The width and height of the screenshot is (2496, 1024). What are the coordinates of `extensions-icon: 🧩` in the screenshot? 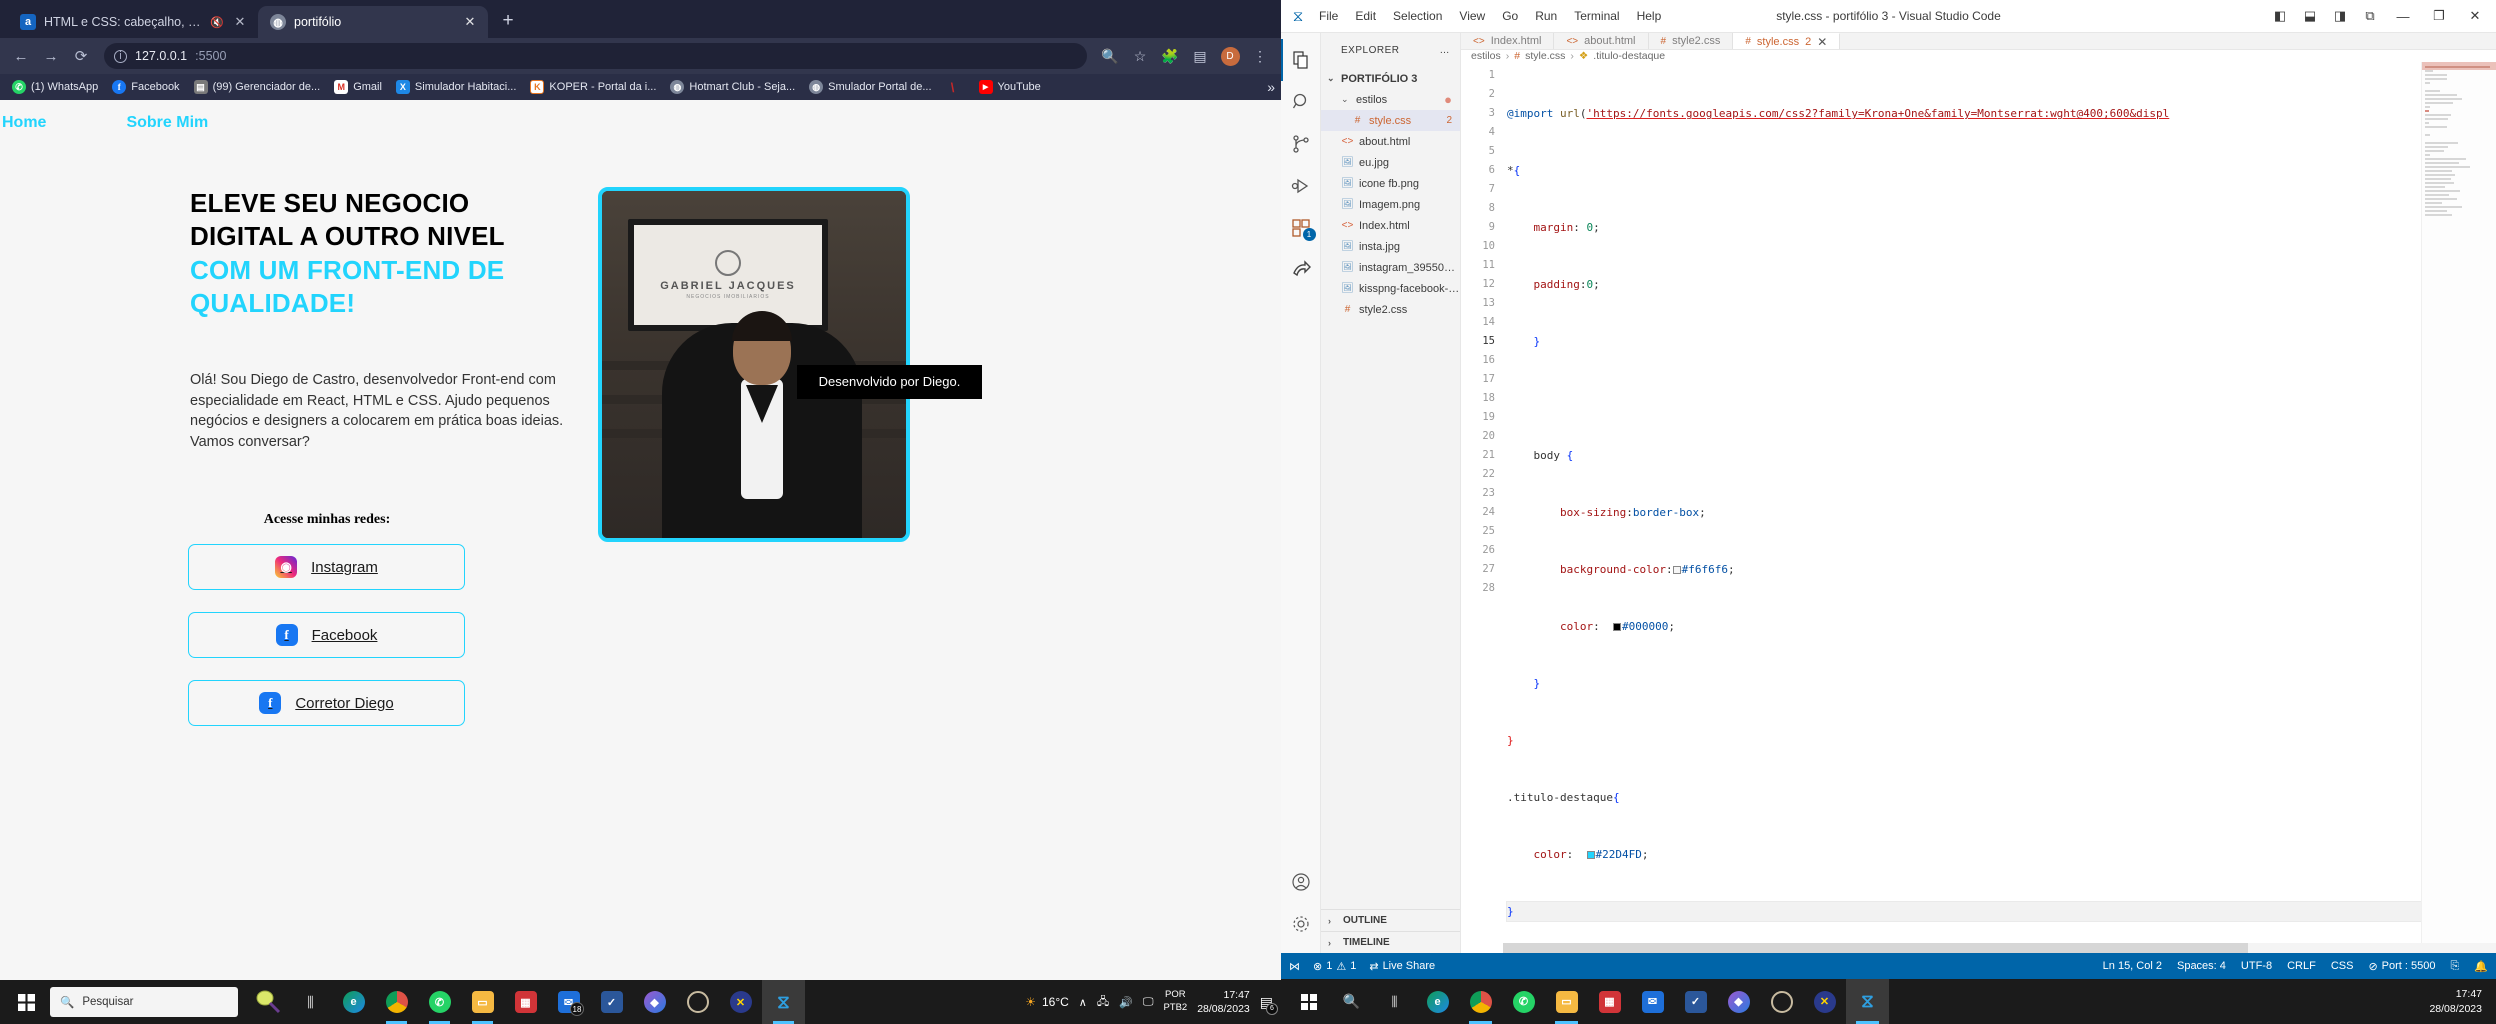 It's located at (1170, 56).